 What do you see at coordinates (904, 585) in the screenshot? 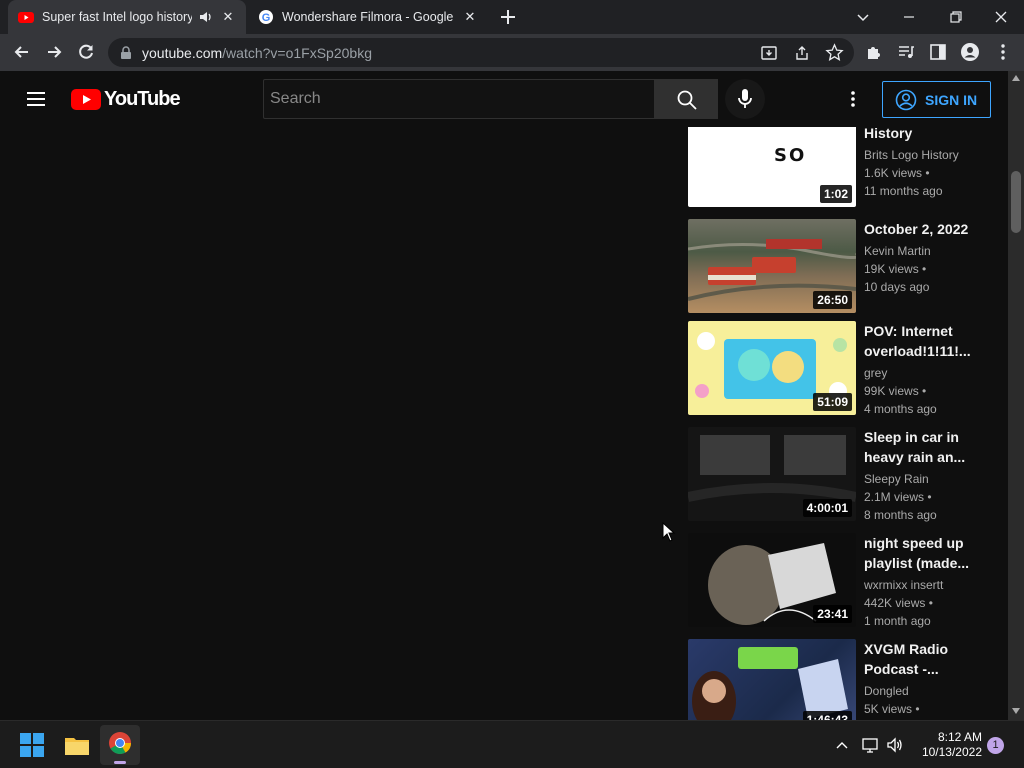
I see `video-channel: wxrmixx insertt` at bounding box center [904, 585].